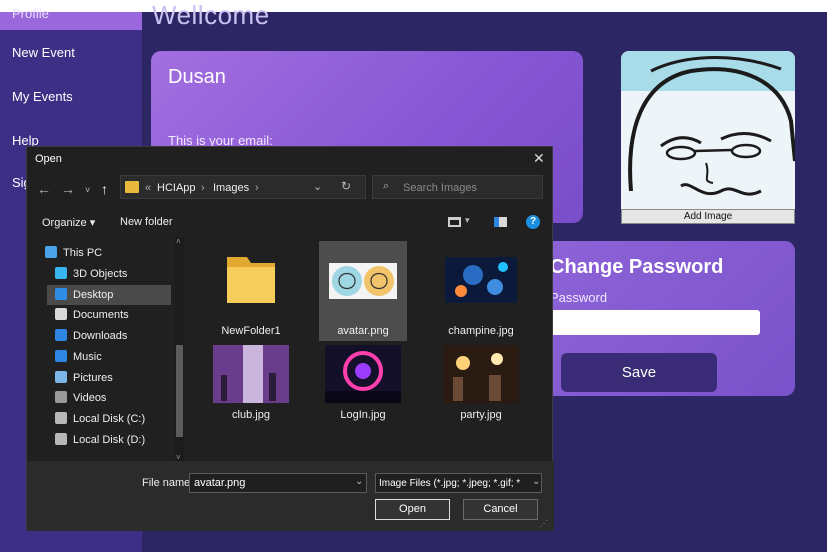 The image size is (827, 552). I want to click on search-icon: ⌕, so click(386, 186).